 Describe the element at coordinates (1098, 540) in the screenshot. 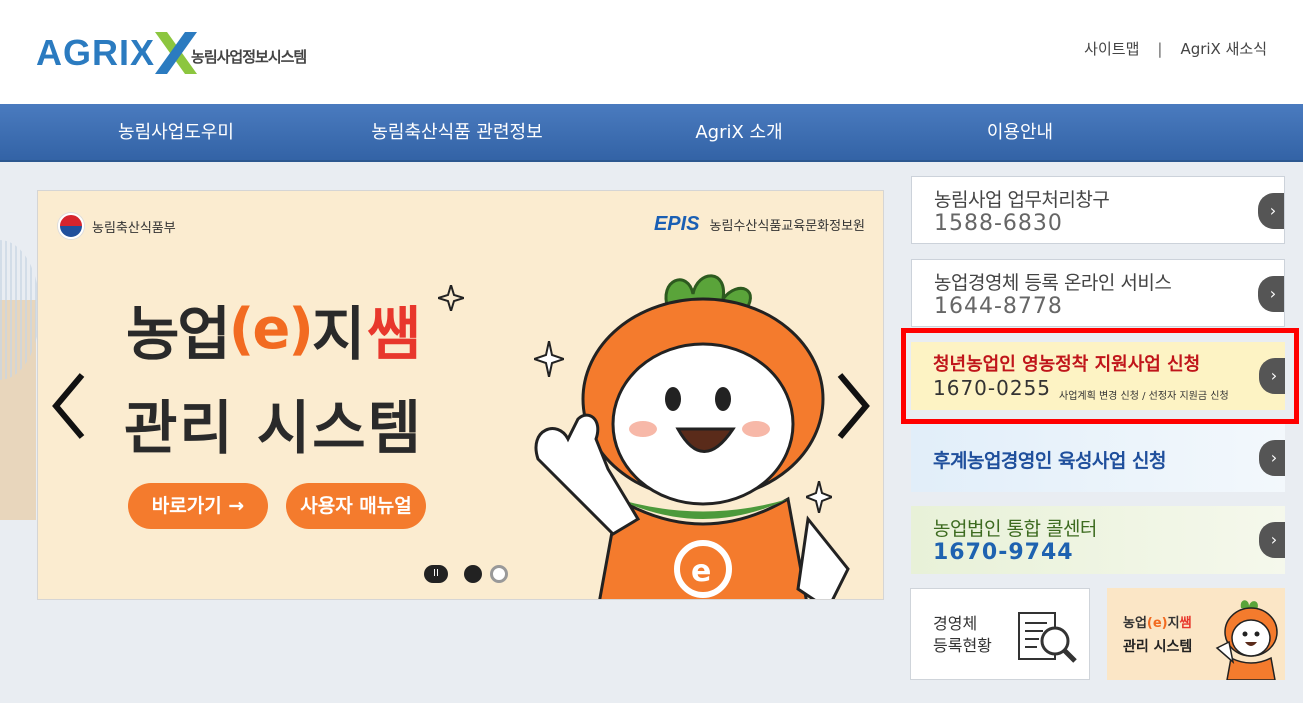

I see `service-corp-call-center: 농업법인 통합 콜센터 1670-9744 ›` at that location.